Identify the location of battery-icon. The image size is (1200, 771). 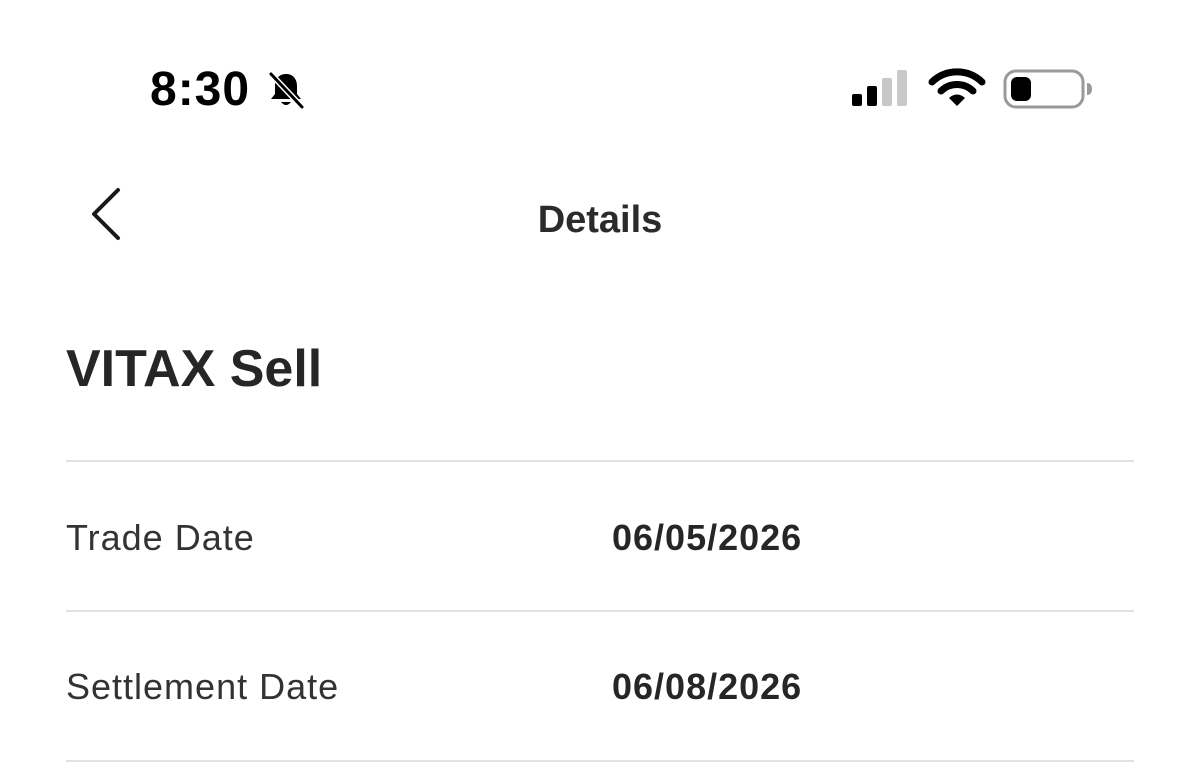
(1047, 89).